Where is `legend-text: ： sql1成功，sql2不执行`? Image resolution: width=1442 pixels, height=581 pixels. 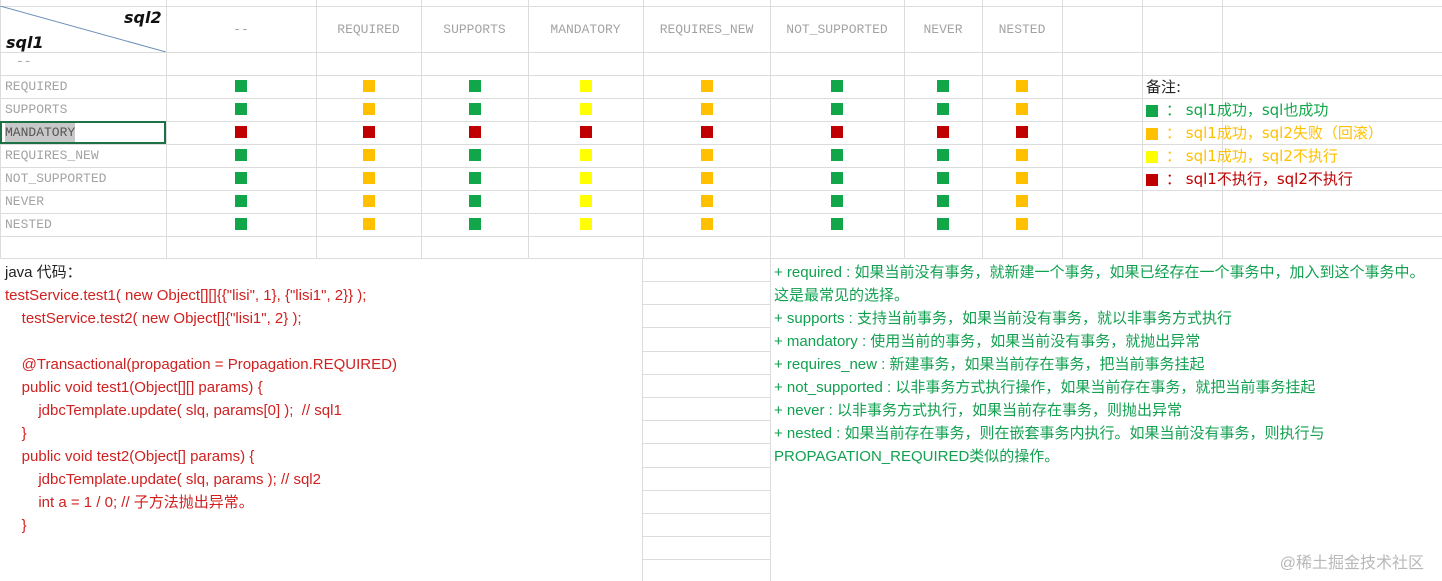
legend-text: ： sql1成功，sql2不执行 is located at coordinates (1252, 156).